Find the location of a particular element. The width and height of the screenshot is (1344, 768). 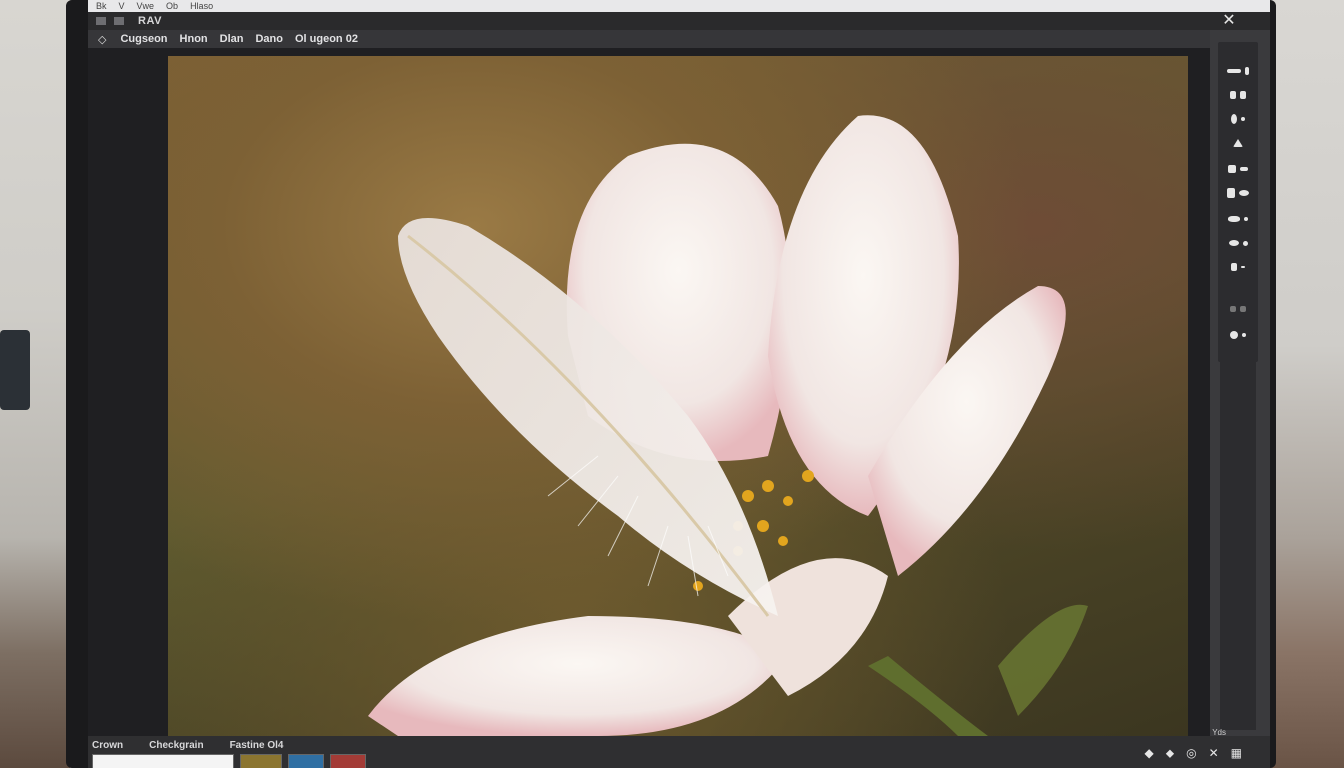

option-item: Cugseon is located at coordinates (143, 39).